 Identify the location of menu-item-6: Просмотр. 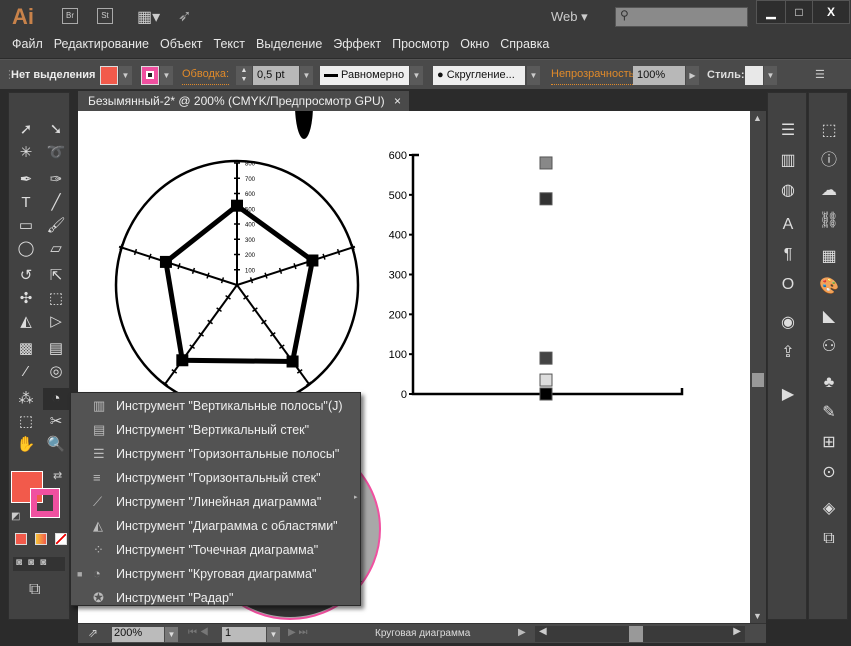
(424, 45).